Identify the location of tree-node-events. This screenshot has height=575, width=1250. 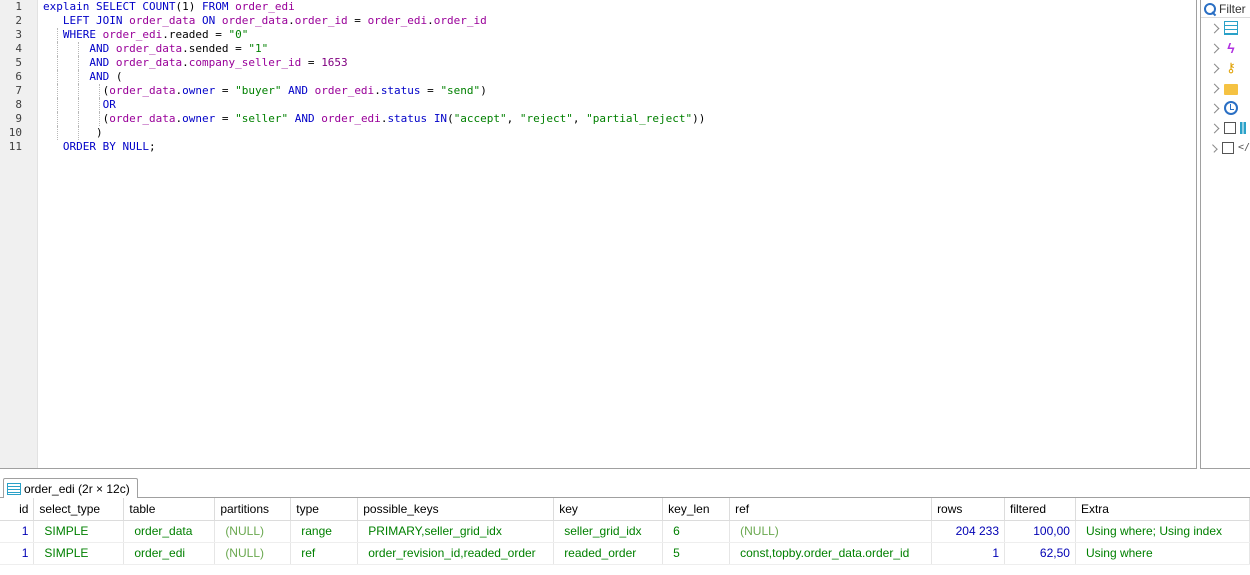
(1225, 108).